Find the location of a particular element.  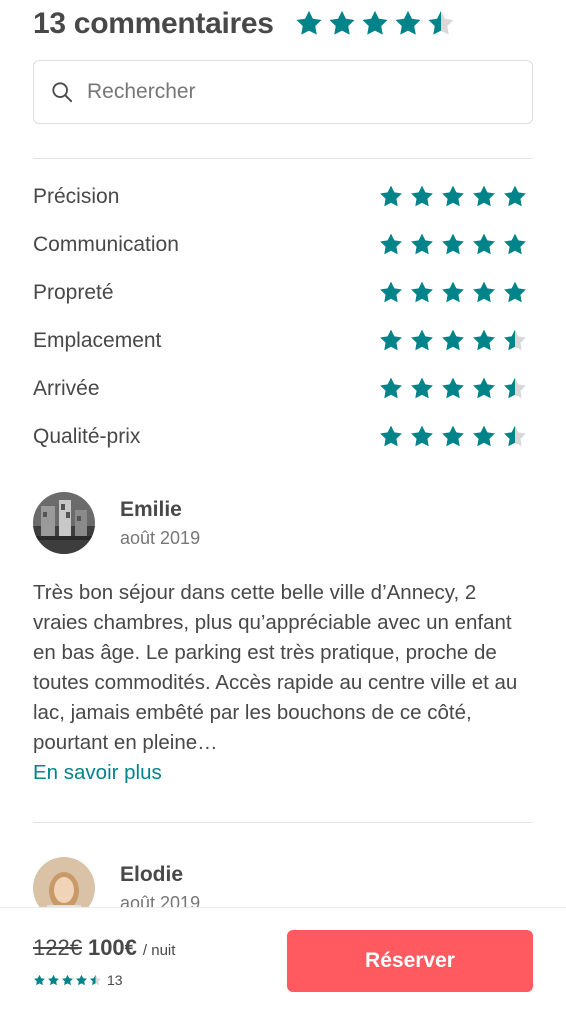

reviewer-info: Emilie août 2019 is located at coordinates (160, 523).